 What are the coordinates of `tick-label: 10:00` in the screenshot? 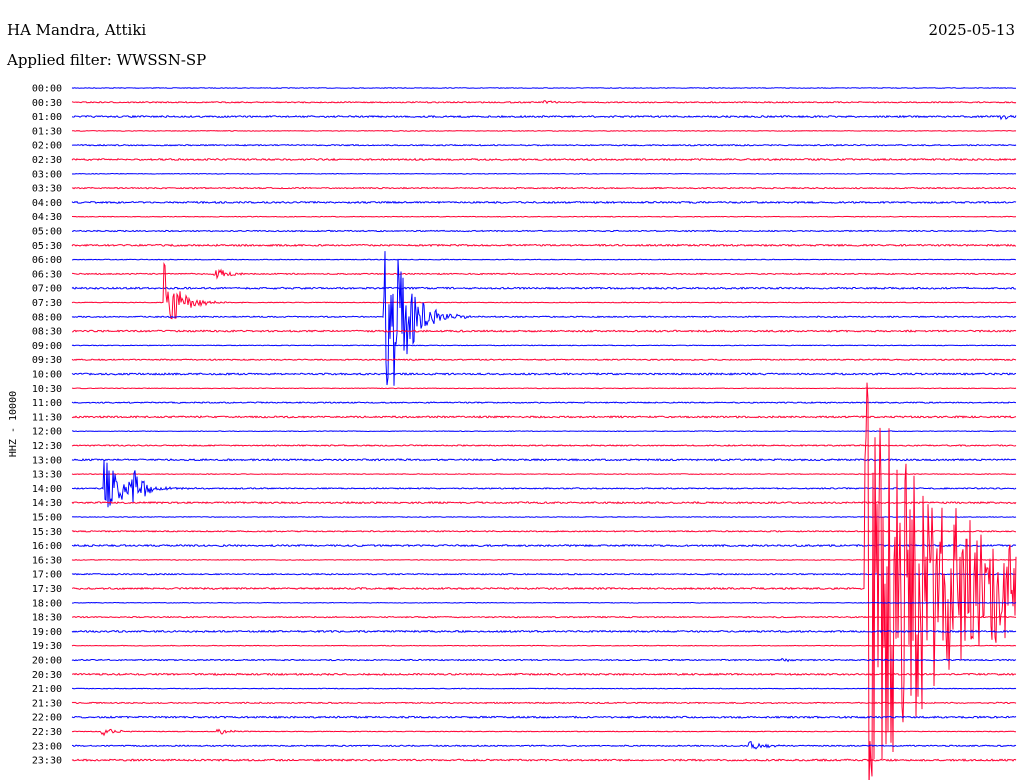 It's located at (47, 375).